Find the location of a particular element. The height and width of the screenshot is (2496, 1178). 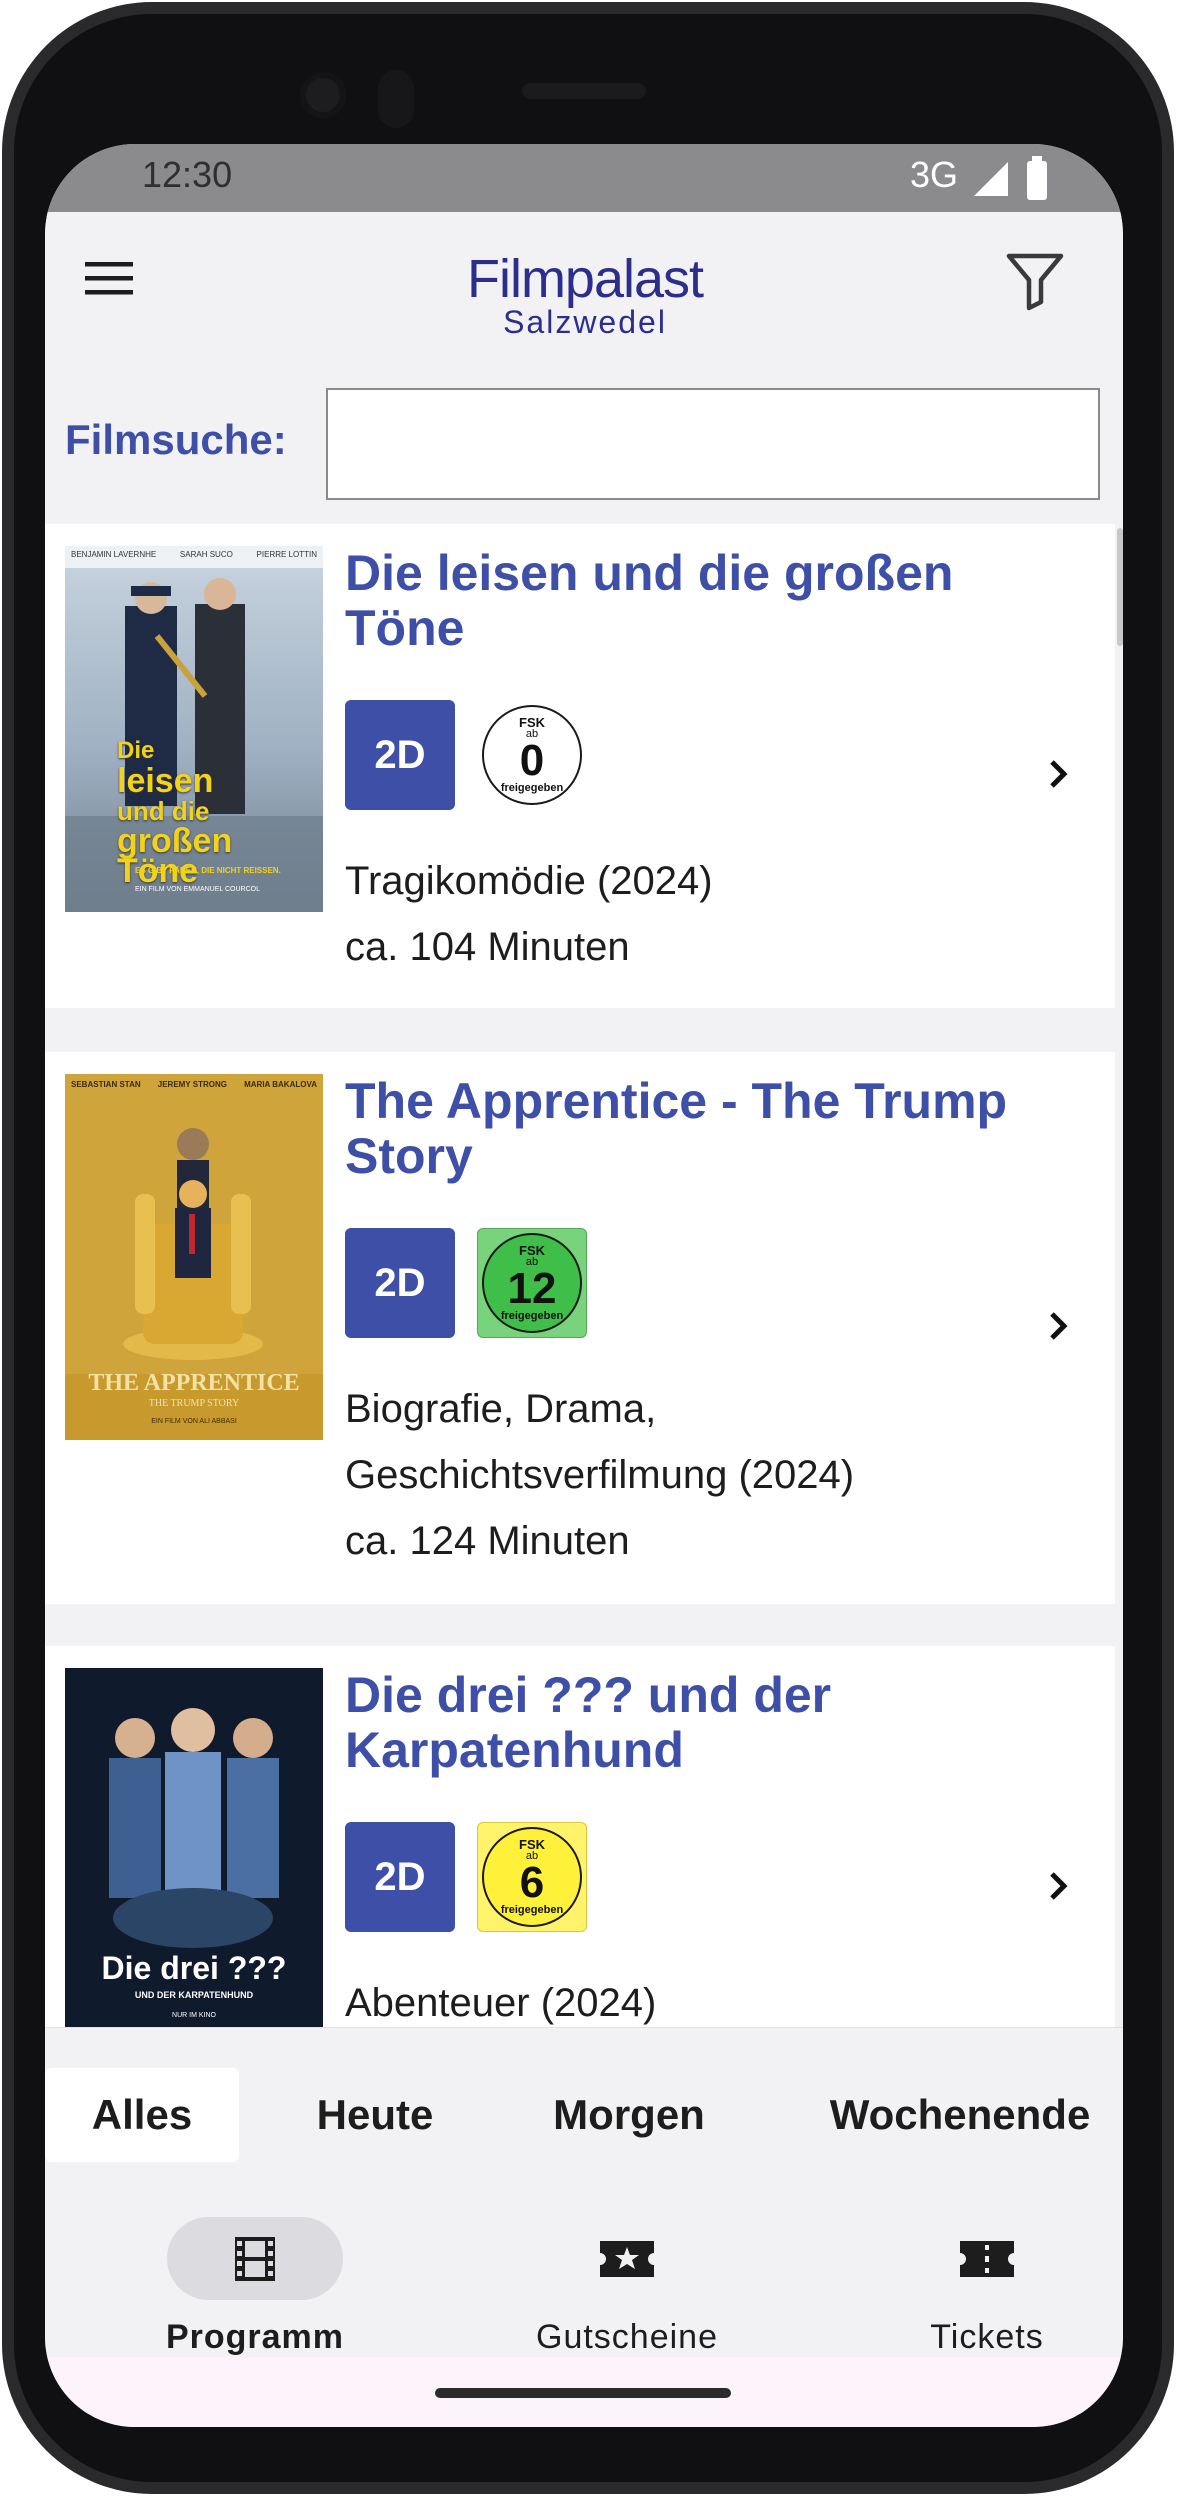

movie-duration: ca. 124 Minuten is located at coordinates (487, 1541).